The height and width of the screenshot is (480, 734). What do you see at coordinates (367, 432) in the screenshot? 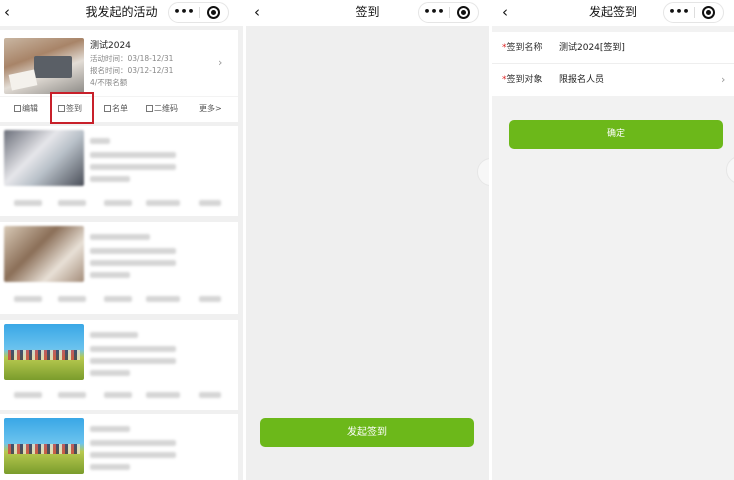
I see `start-checkin-button: 发起签到` at bounding box center [367, 432].